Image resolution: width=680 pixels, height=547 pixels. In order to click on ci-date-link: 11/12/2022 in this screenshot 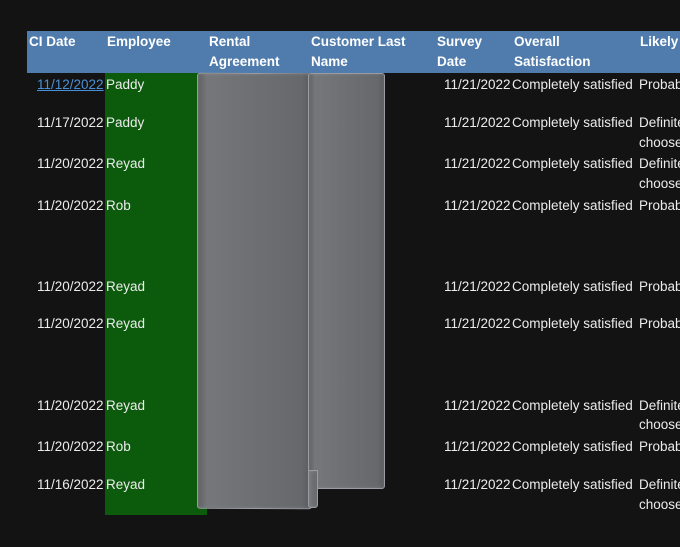, I will do `click(70, 85)`.